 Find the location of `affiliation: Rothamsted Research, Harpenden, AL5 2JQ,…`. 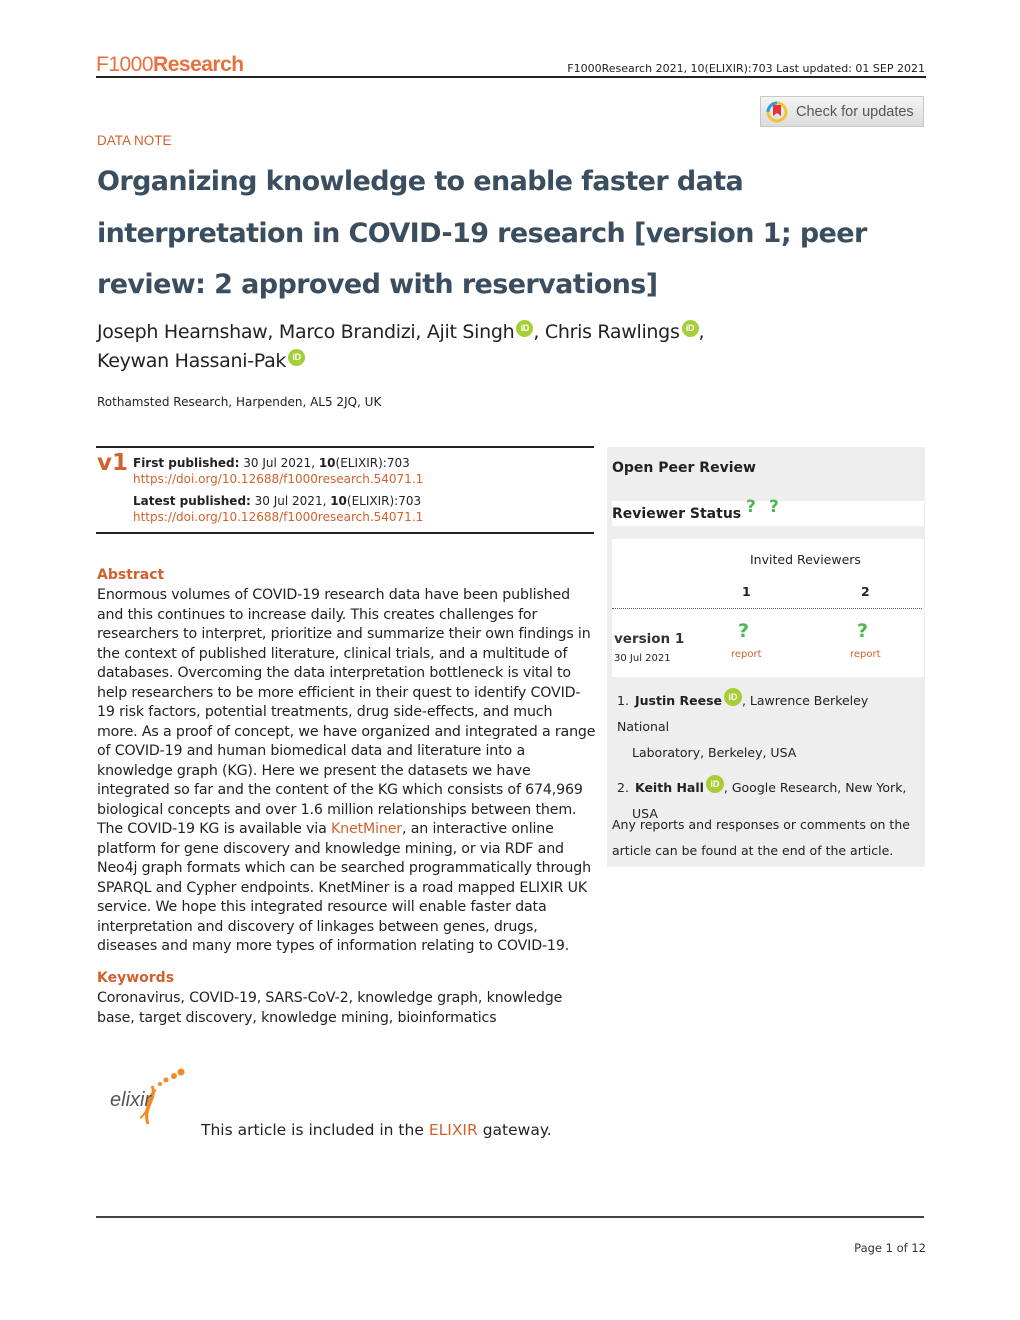

affiliation: Rothamsted Research, Harpenden, AL5 2JQ,… is located at coordinates (239, 402).